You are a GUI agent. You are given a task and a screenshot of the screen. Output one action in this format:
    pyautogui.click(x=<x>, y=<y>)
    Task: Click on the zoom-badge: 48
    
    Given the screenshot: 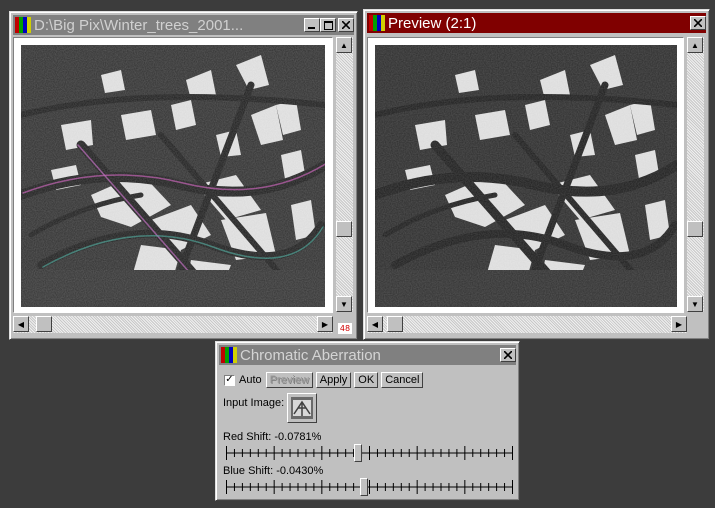 What is the action you would take?
    pyautogui.click(x=345, y=328)
    